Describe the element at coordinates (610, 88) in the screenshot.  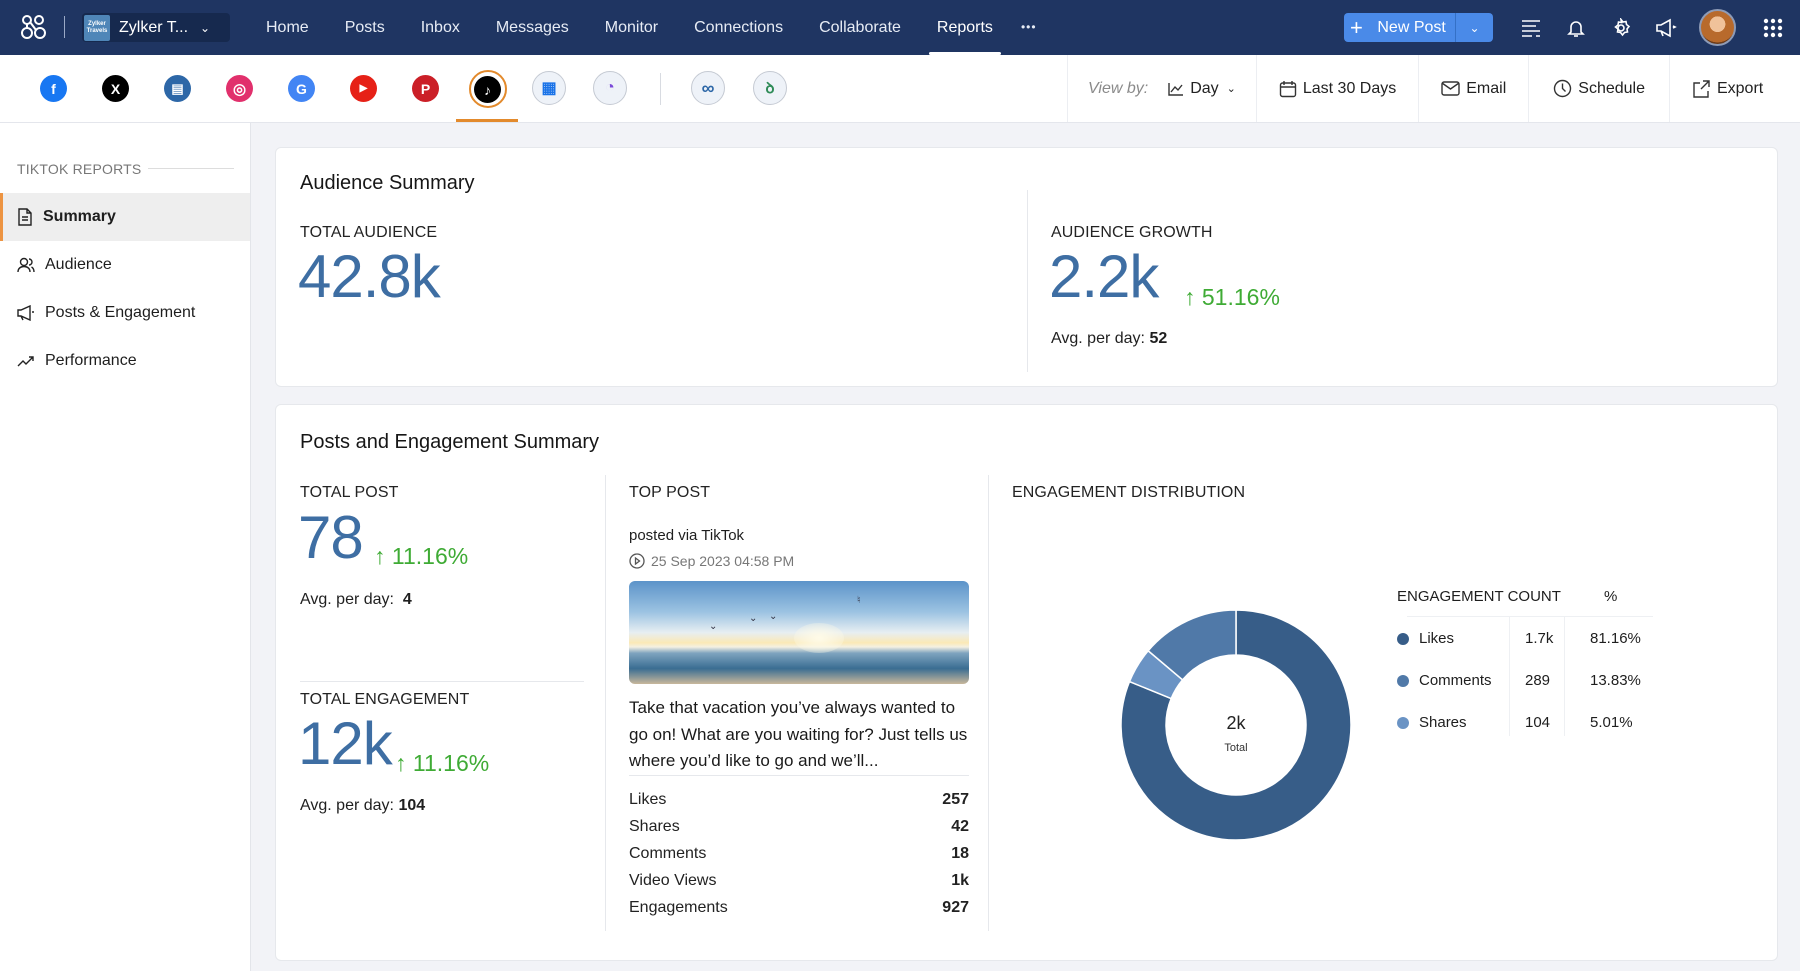
I see `zoho-clock-icon: ◔` at that location.